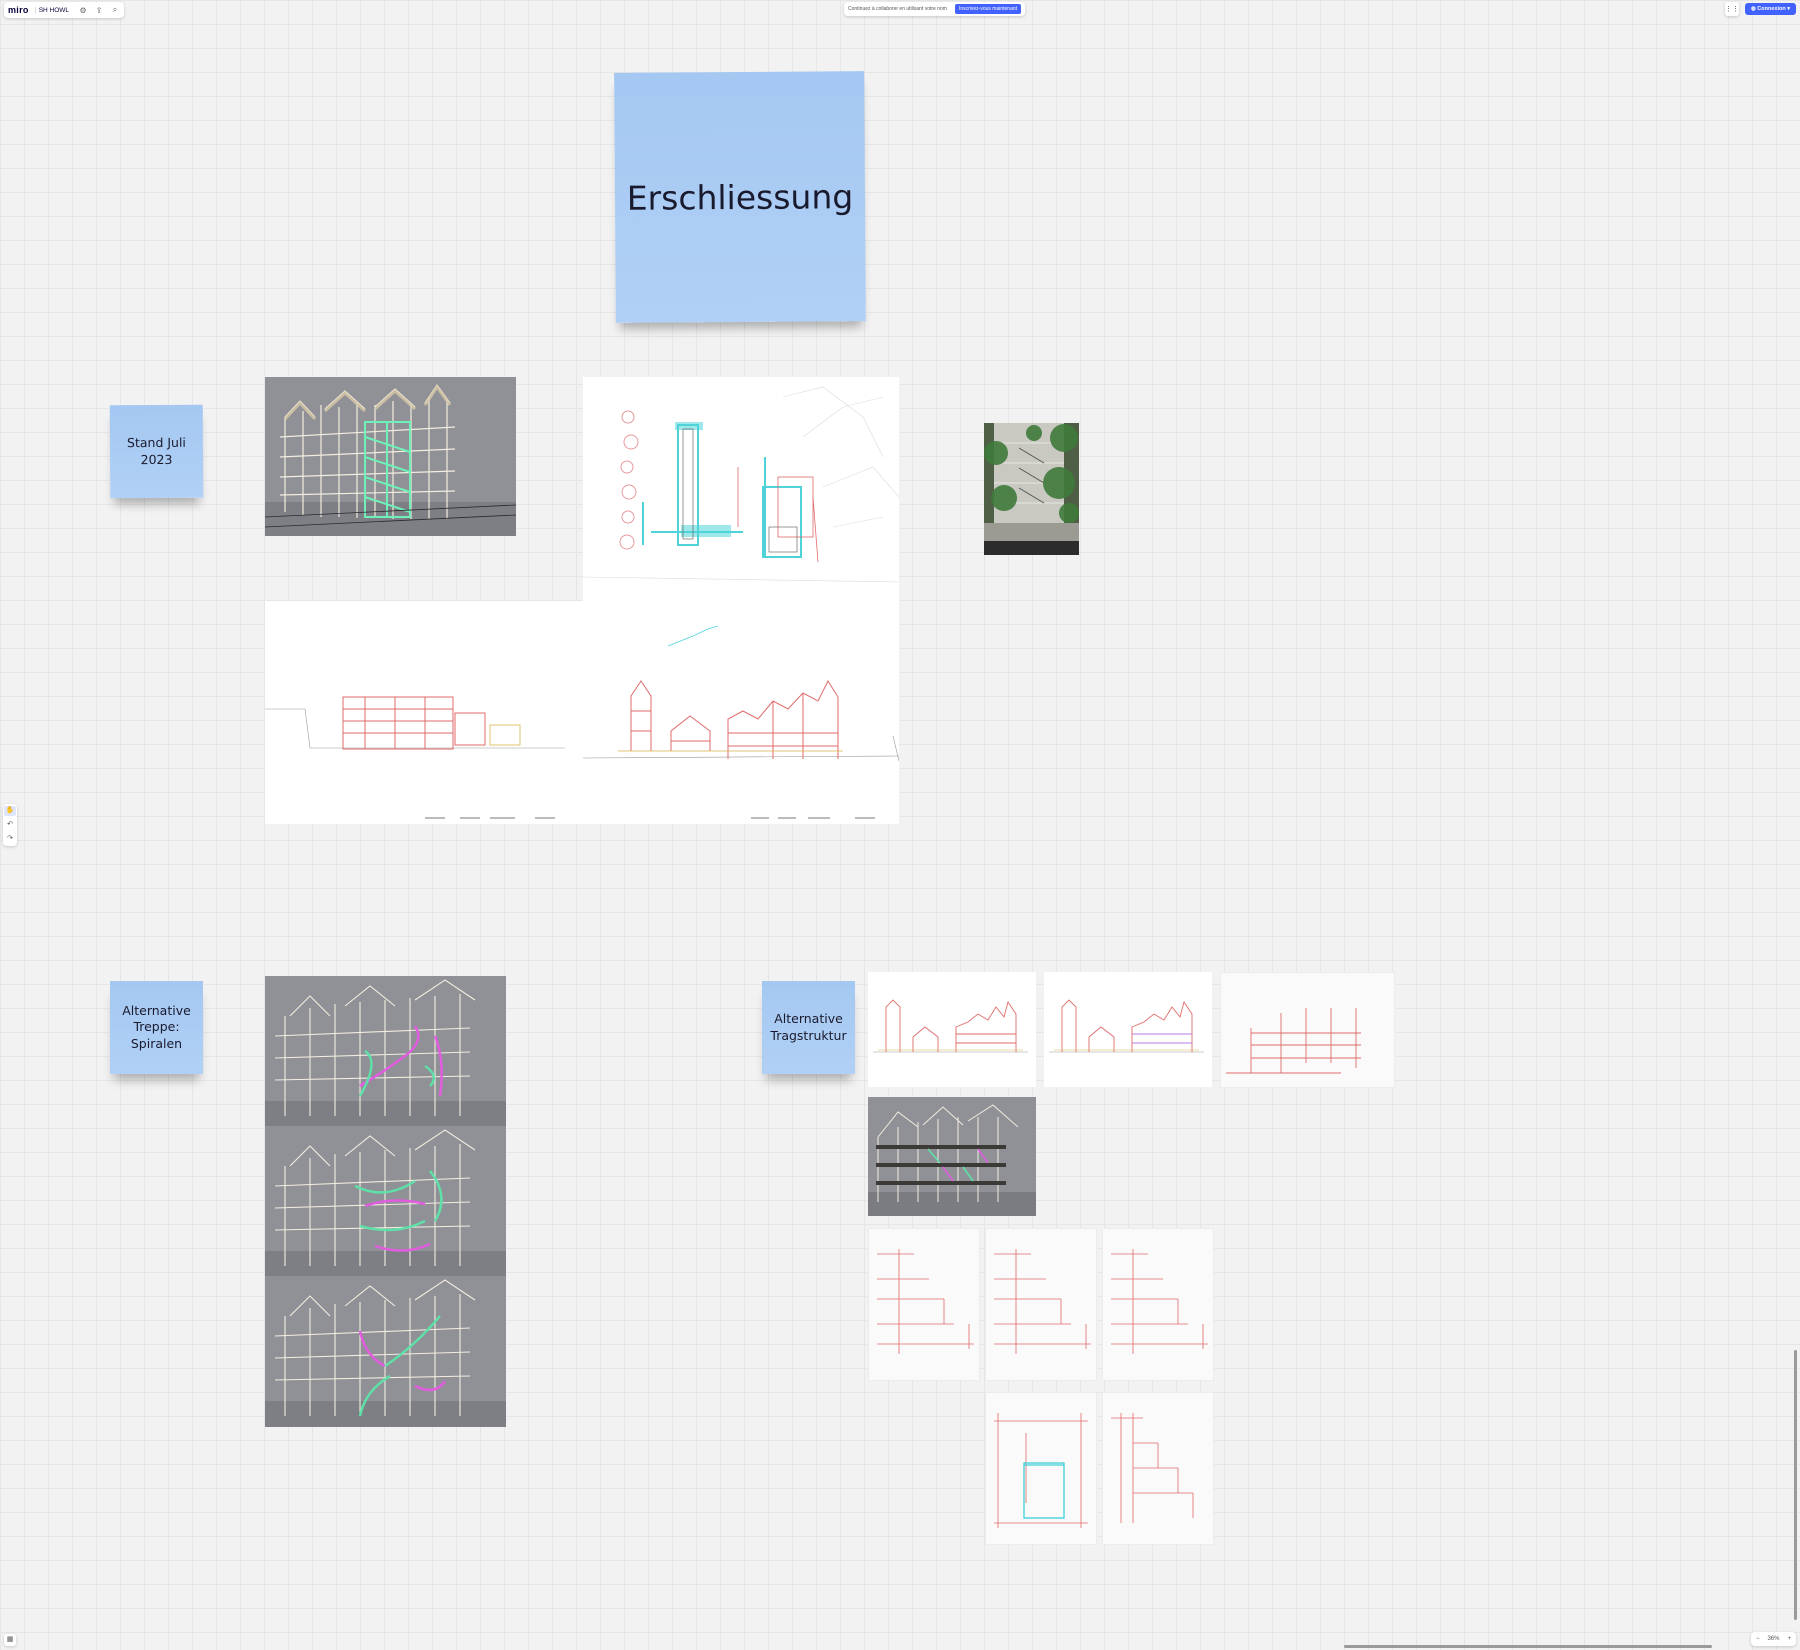 The height and width of the screenshot is (1650, 1800). What do you see at coordinates (18, 10) in the screenshot?
I see `miro-logo: miro` at bounding box center [18, 10].